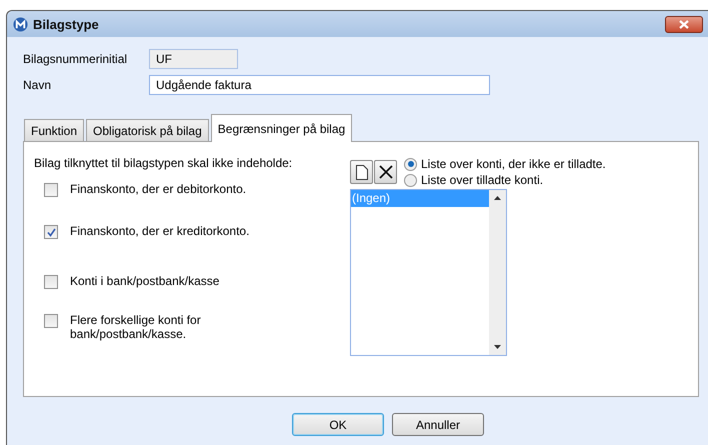 This screenshot has height=445, width=708. What do you see at coordinates (160, 231) in the screenshot?
I see `checkbox-label: Finanskonto, der er kreditorkonto.` at bounding box center [160, 231].